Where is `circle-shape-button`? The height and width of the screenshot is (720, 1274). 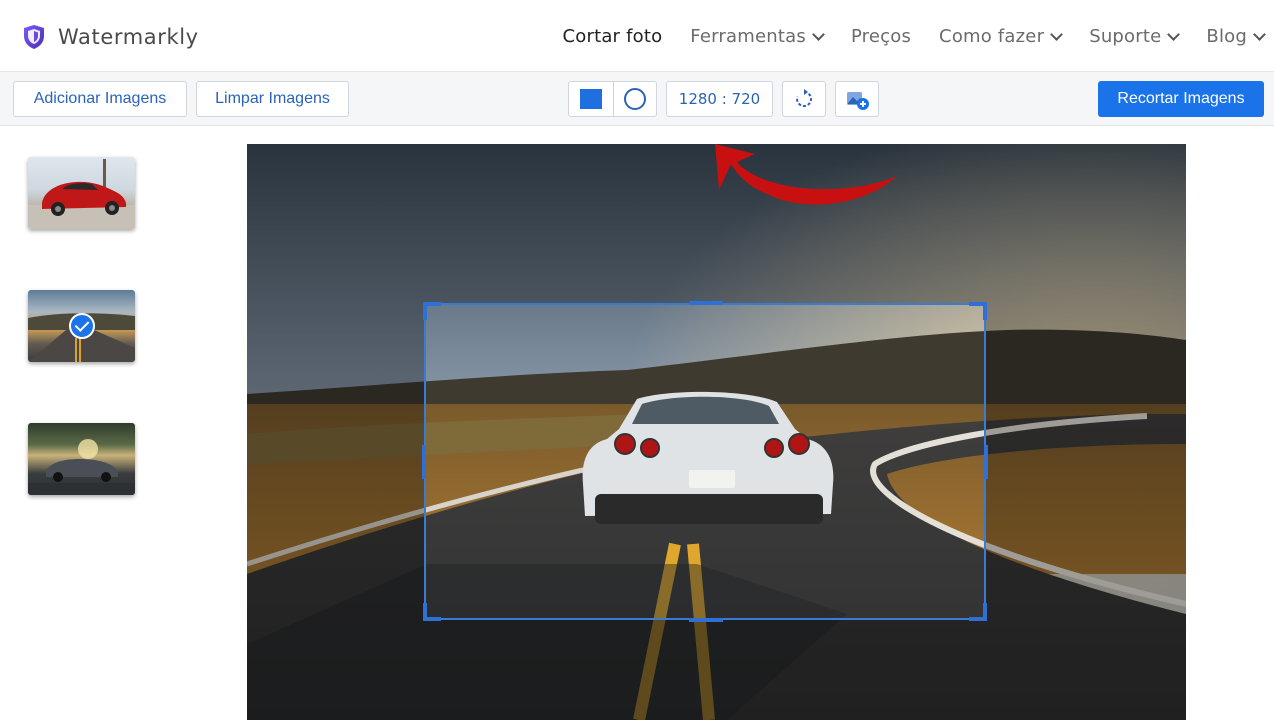
circle-shape-button is located at coordinates (634, 99).